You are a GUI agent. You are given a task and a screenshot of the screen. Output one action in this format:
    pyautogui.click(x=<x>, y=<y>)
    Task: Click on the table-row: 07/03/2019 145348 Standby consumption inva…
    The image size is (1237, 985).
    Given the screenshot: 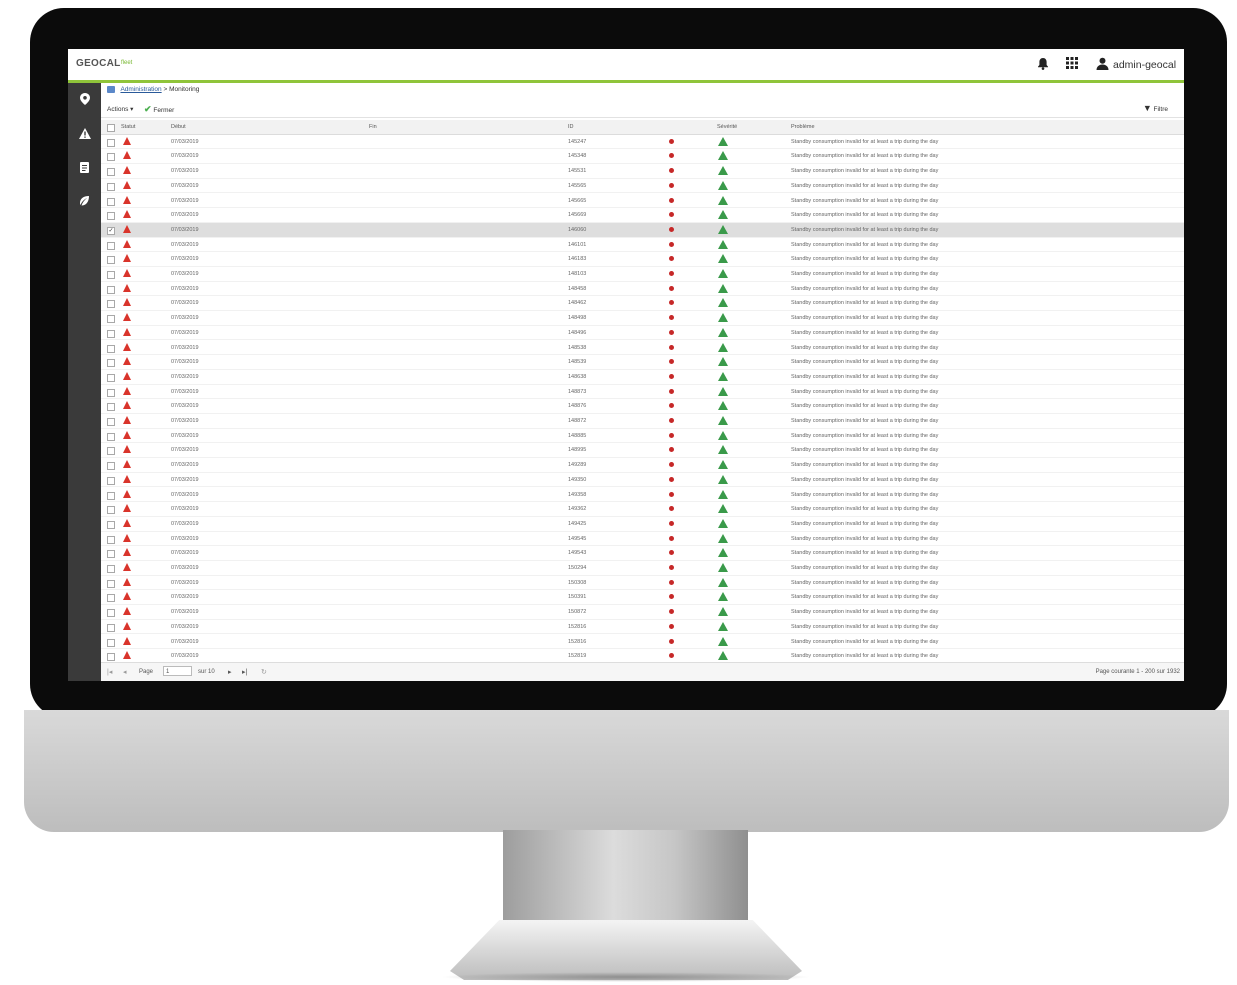 What is the action you would take?
    pyautogui.click(x=642, y=157)
    